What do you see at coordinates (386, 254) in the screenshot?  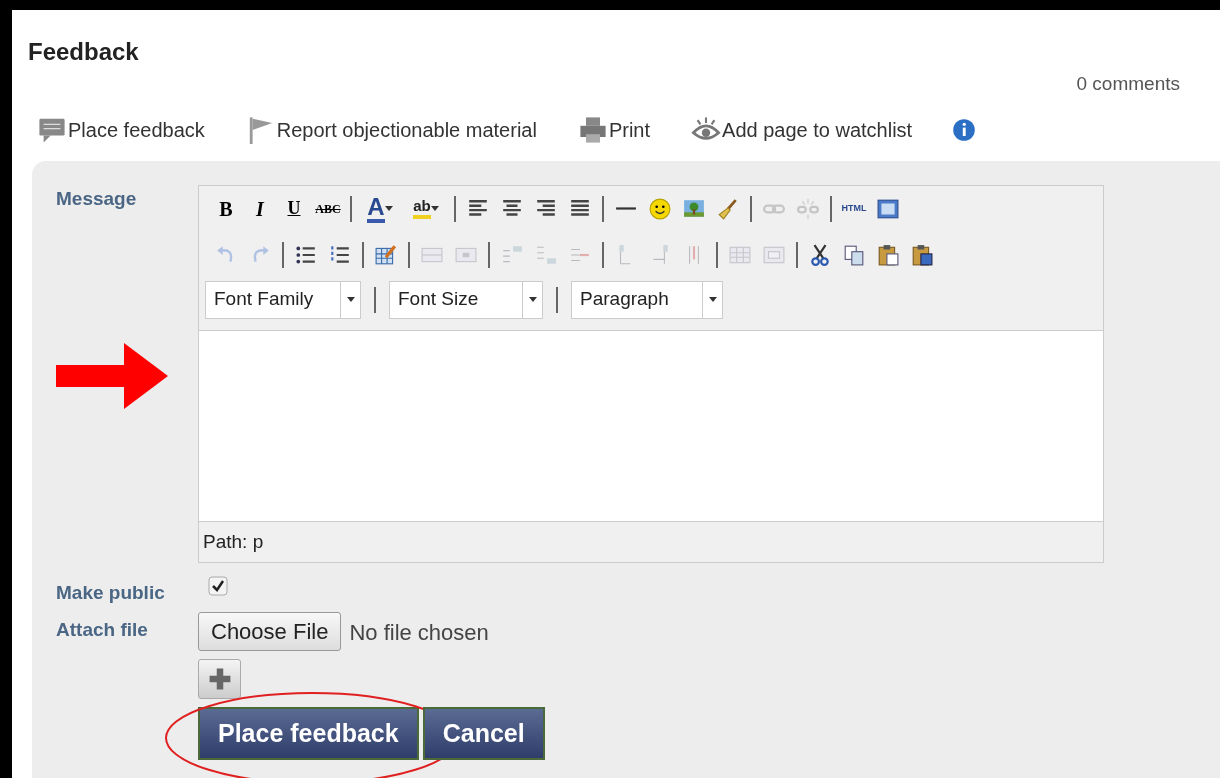 I see `table-edit-icon` at bounding box center [386, 254].